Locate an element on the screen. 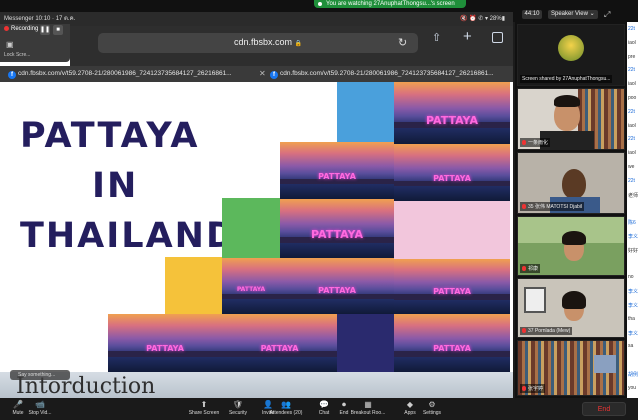 This screenshot has width=638, height=420. blue-block is located at coordinates (365, 113).